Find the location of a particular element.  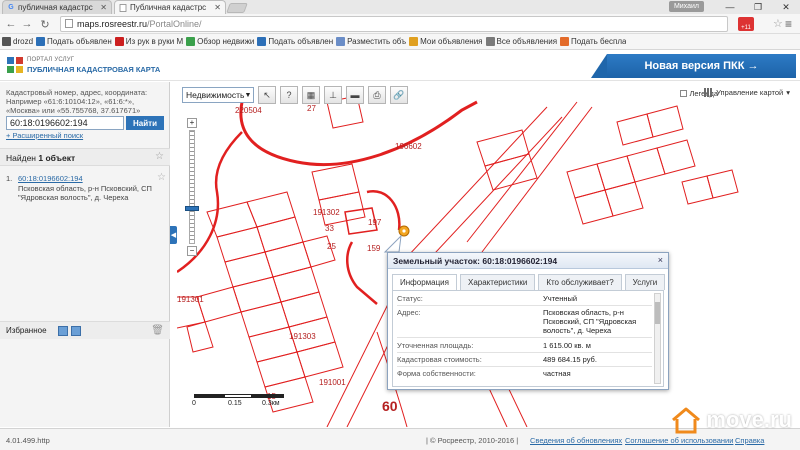

map-icon: ▦ is located at coordinates (311, 94).